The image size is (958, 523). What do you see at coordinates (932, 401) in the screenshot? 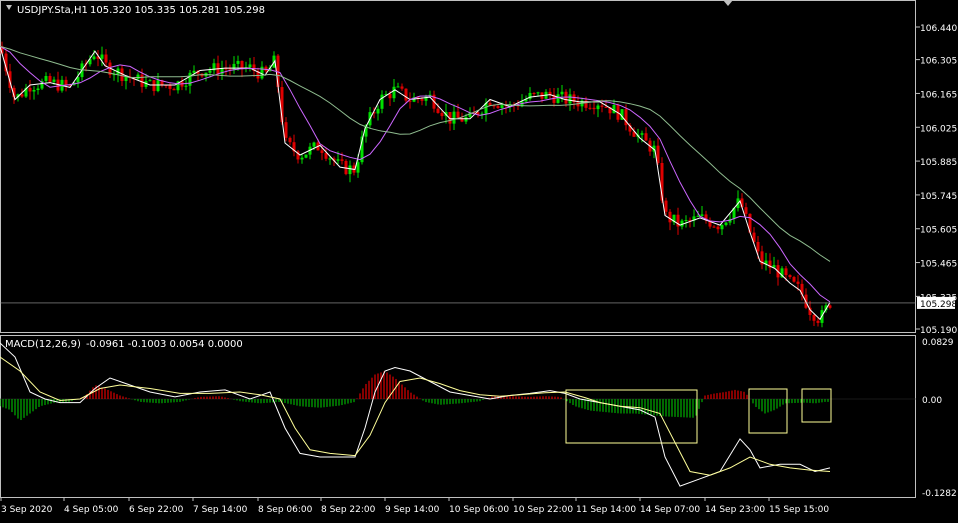
I see `macd-tick-label: 0.00` at bounding box center [932, 401].